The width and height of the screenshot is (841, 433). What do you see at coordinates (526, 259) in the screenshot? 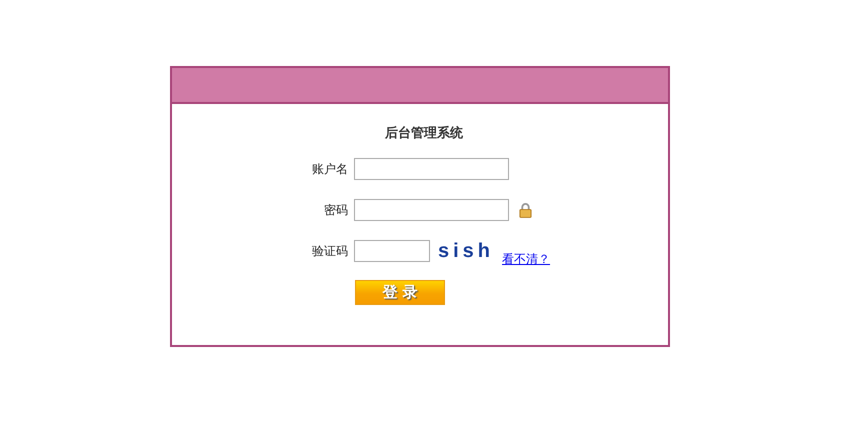
I see `refresh-captcha-link: 看不清？` at bounding box center [526, 259].